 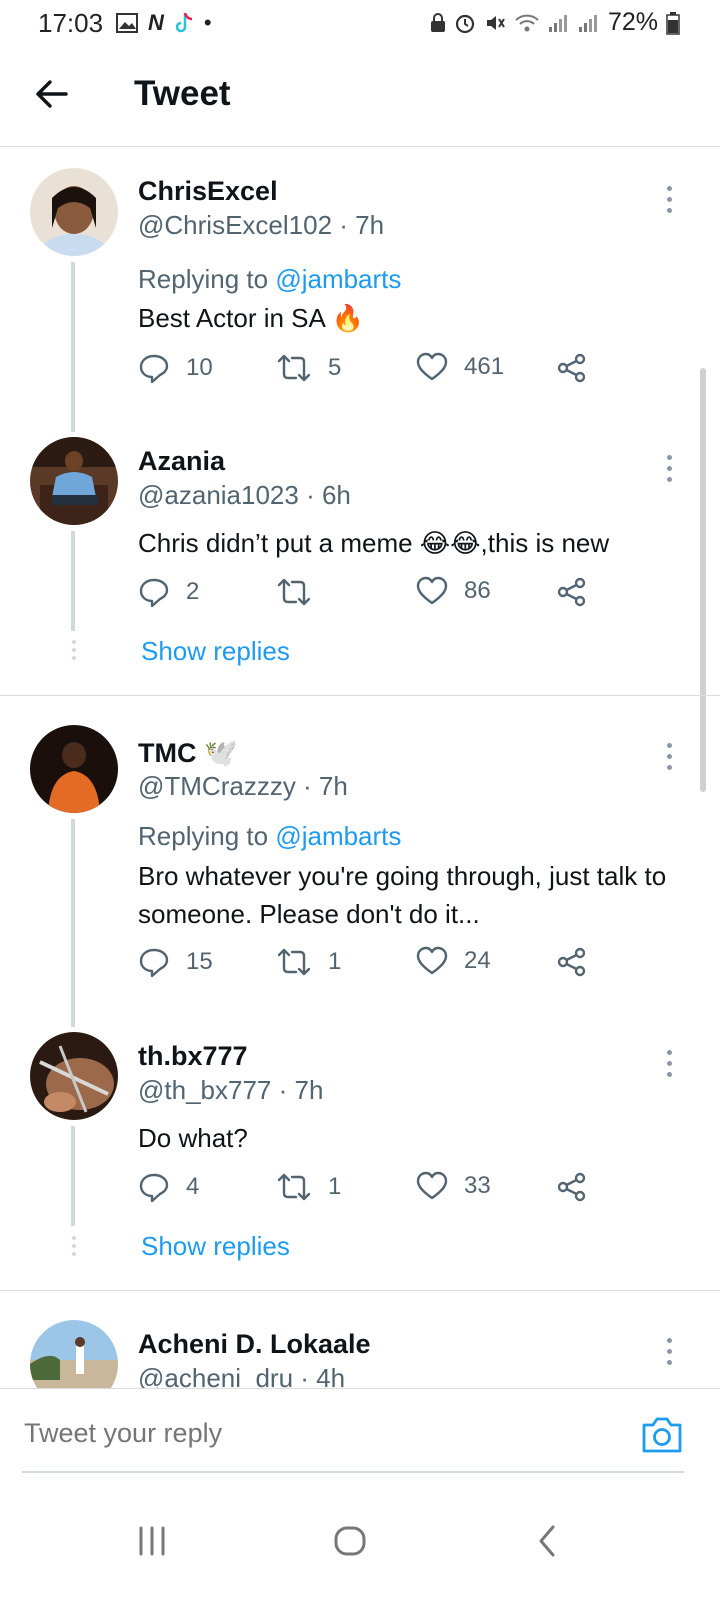 What do you see at coordinates (208, 191) in the screenshot?
I see `tweet-author-name: ChrisExcel` at bounding box center [208, 191].